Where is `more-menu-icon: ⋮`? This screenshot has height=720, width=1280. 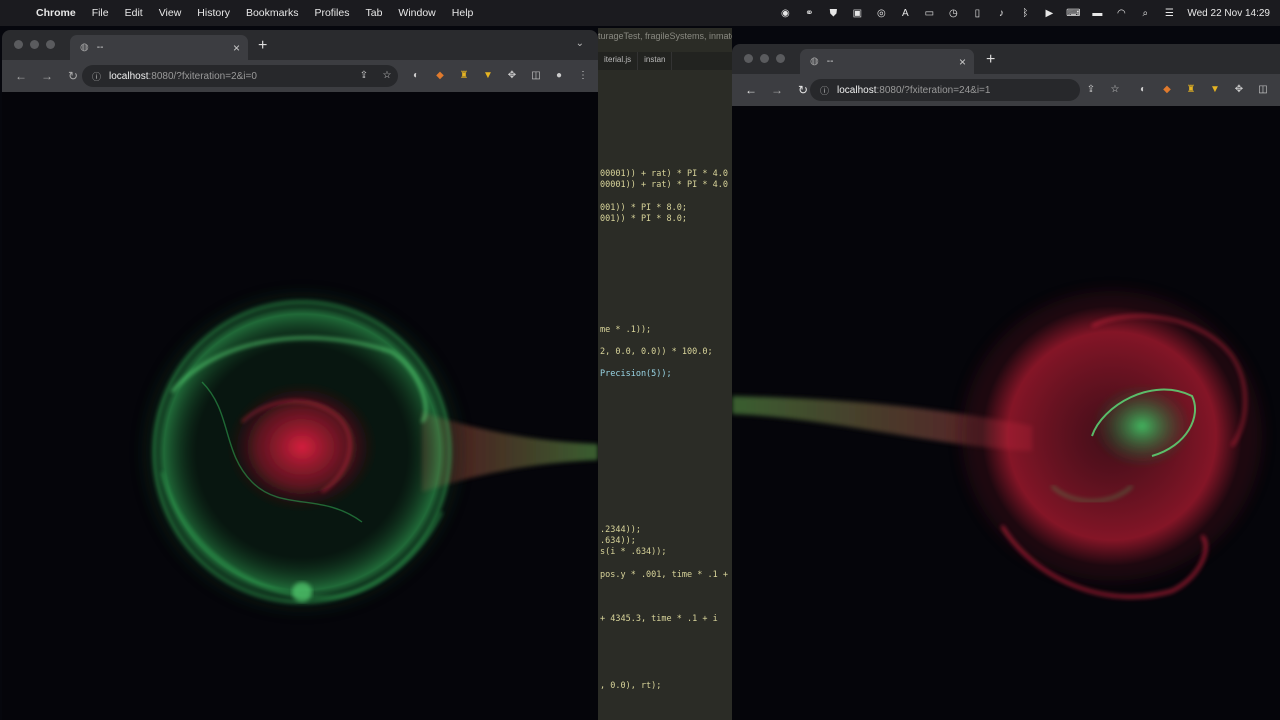
more-menu-icon: ⋮ is located at coordinates (583, 76).